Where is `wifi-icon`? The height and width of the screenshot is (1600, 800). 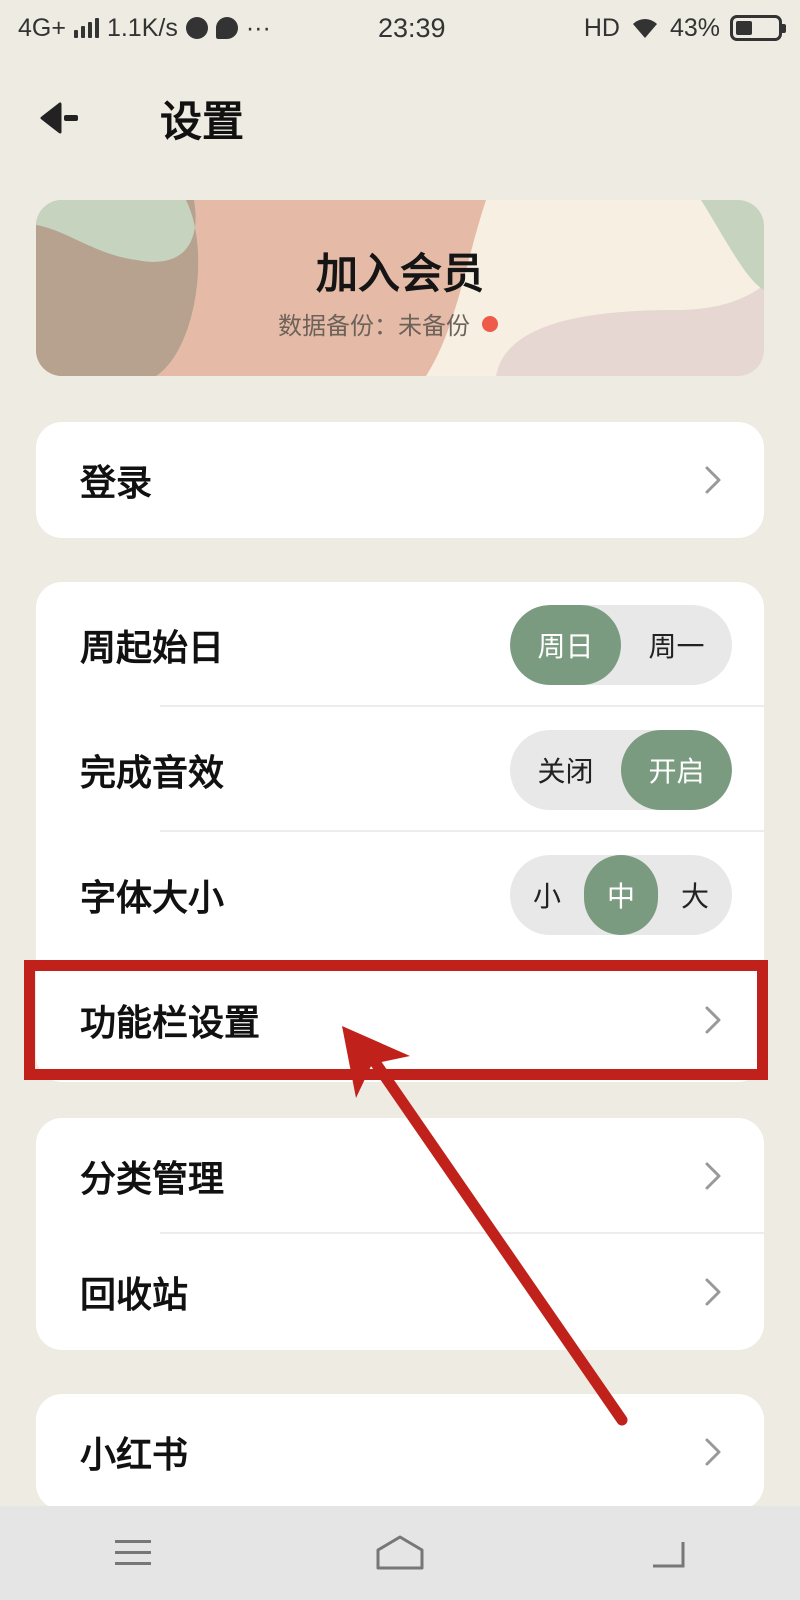
wifi-icon is located at coordinates (644, 28).